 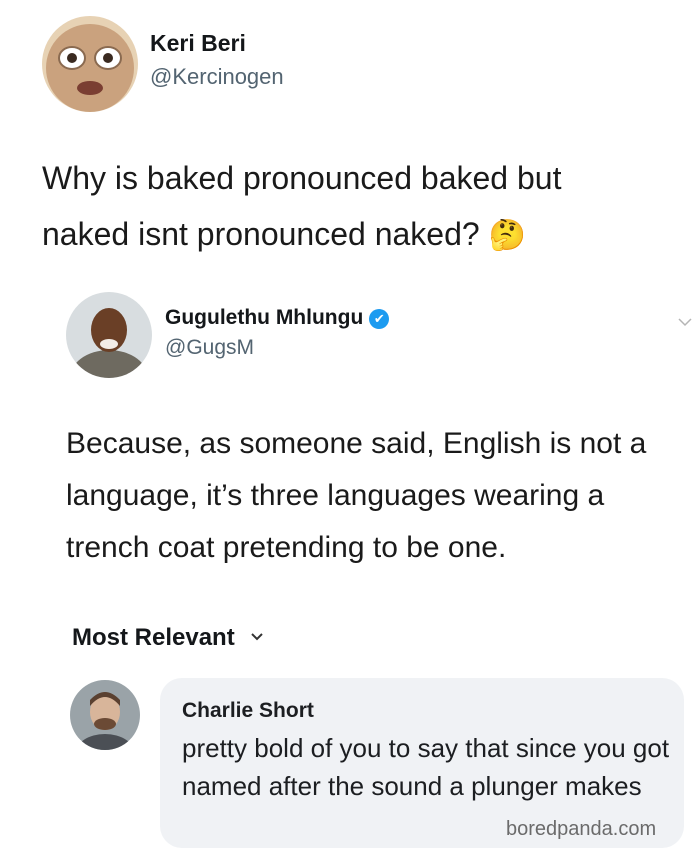 I want to click on author-name-text: Gugulethu Mhlungu, so click(x=264, y=317).